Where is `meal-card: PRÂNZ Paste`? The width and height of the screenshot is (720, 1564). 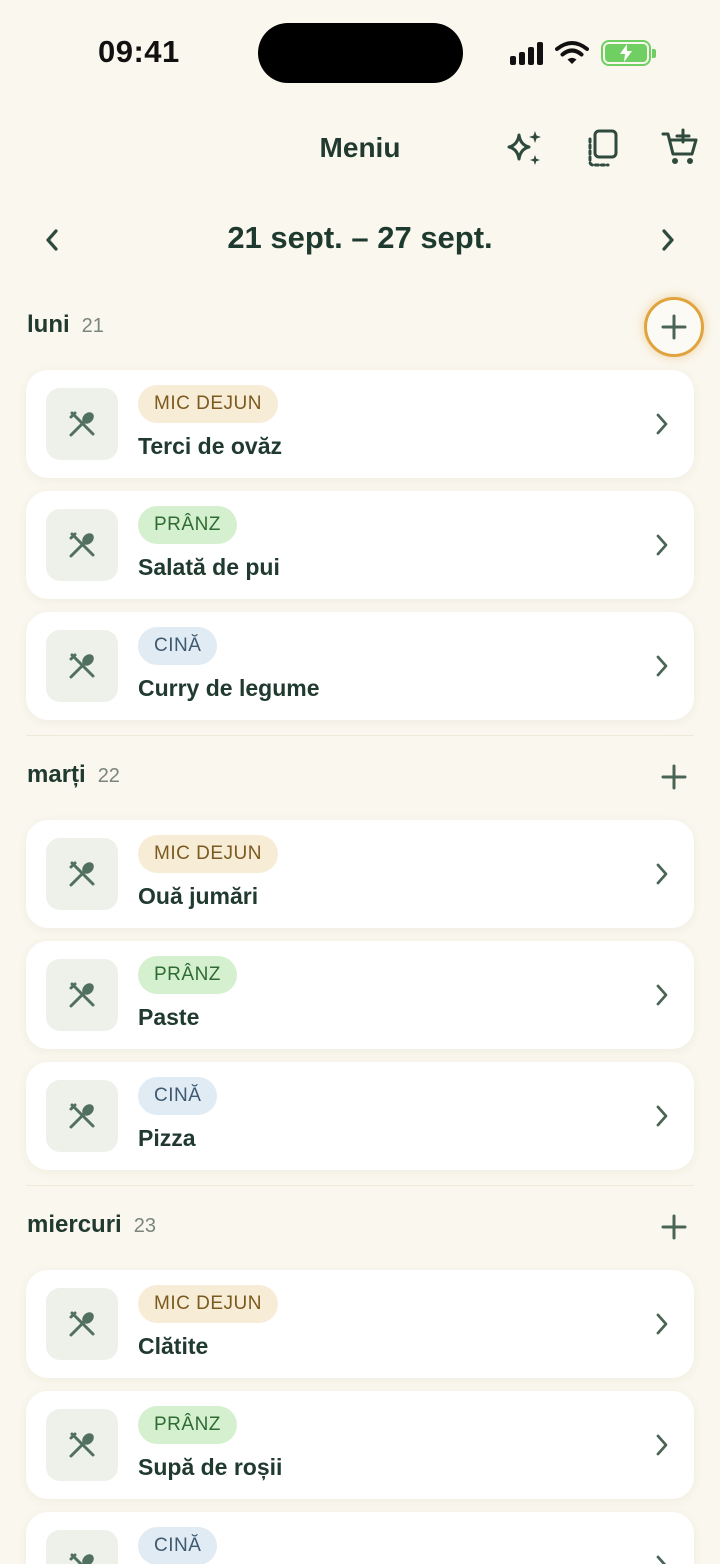 meal-card: PRÂNZ Paste is located at coordinates (360, 995).